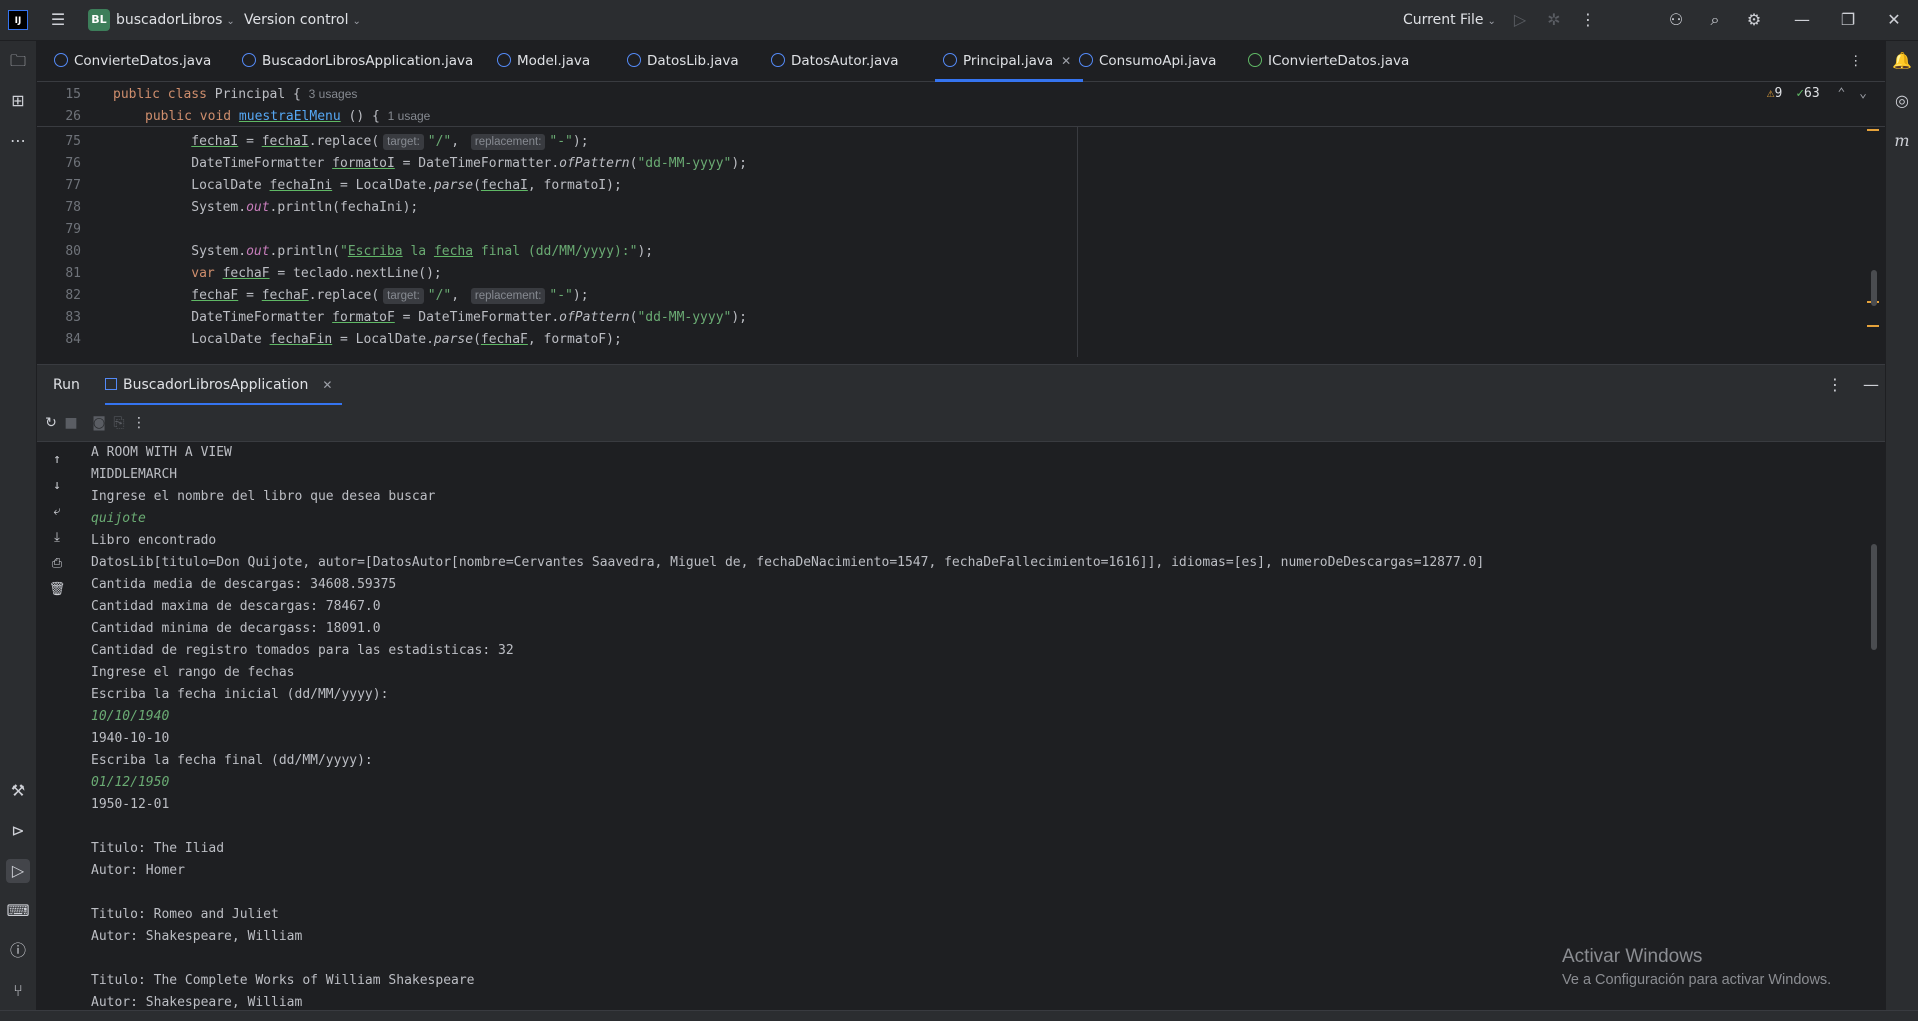 The image size is (1918, 1021). What do you see at coordinates (73, 116) in the screenshot?
I see `line-number: 26` at bounding box center [73, 116].